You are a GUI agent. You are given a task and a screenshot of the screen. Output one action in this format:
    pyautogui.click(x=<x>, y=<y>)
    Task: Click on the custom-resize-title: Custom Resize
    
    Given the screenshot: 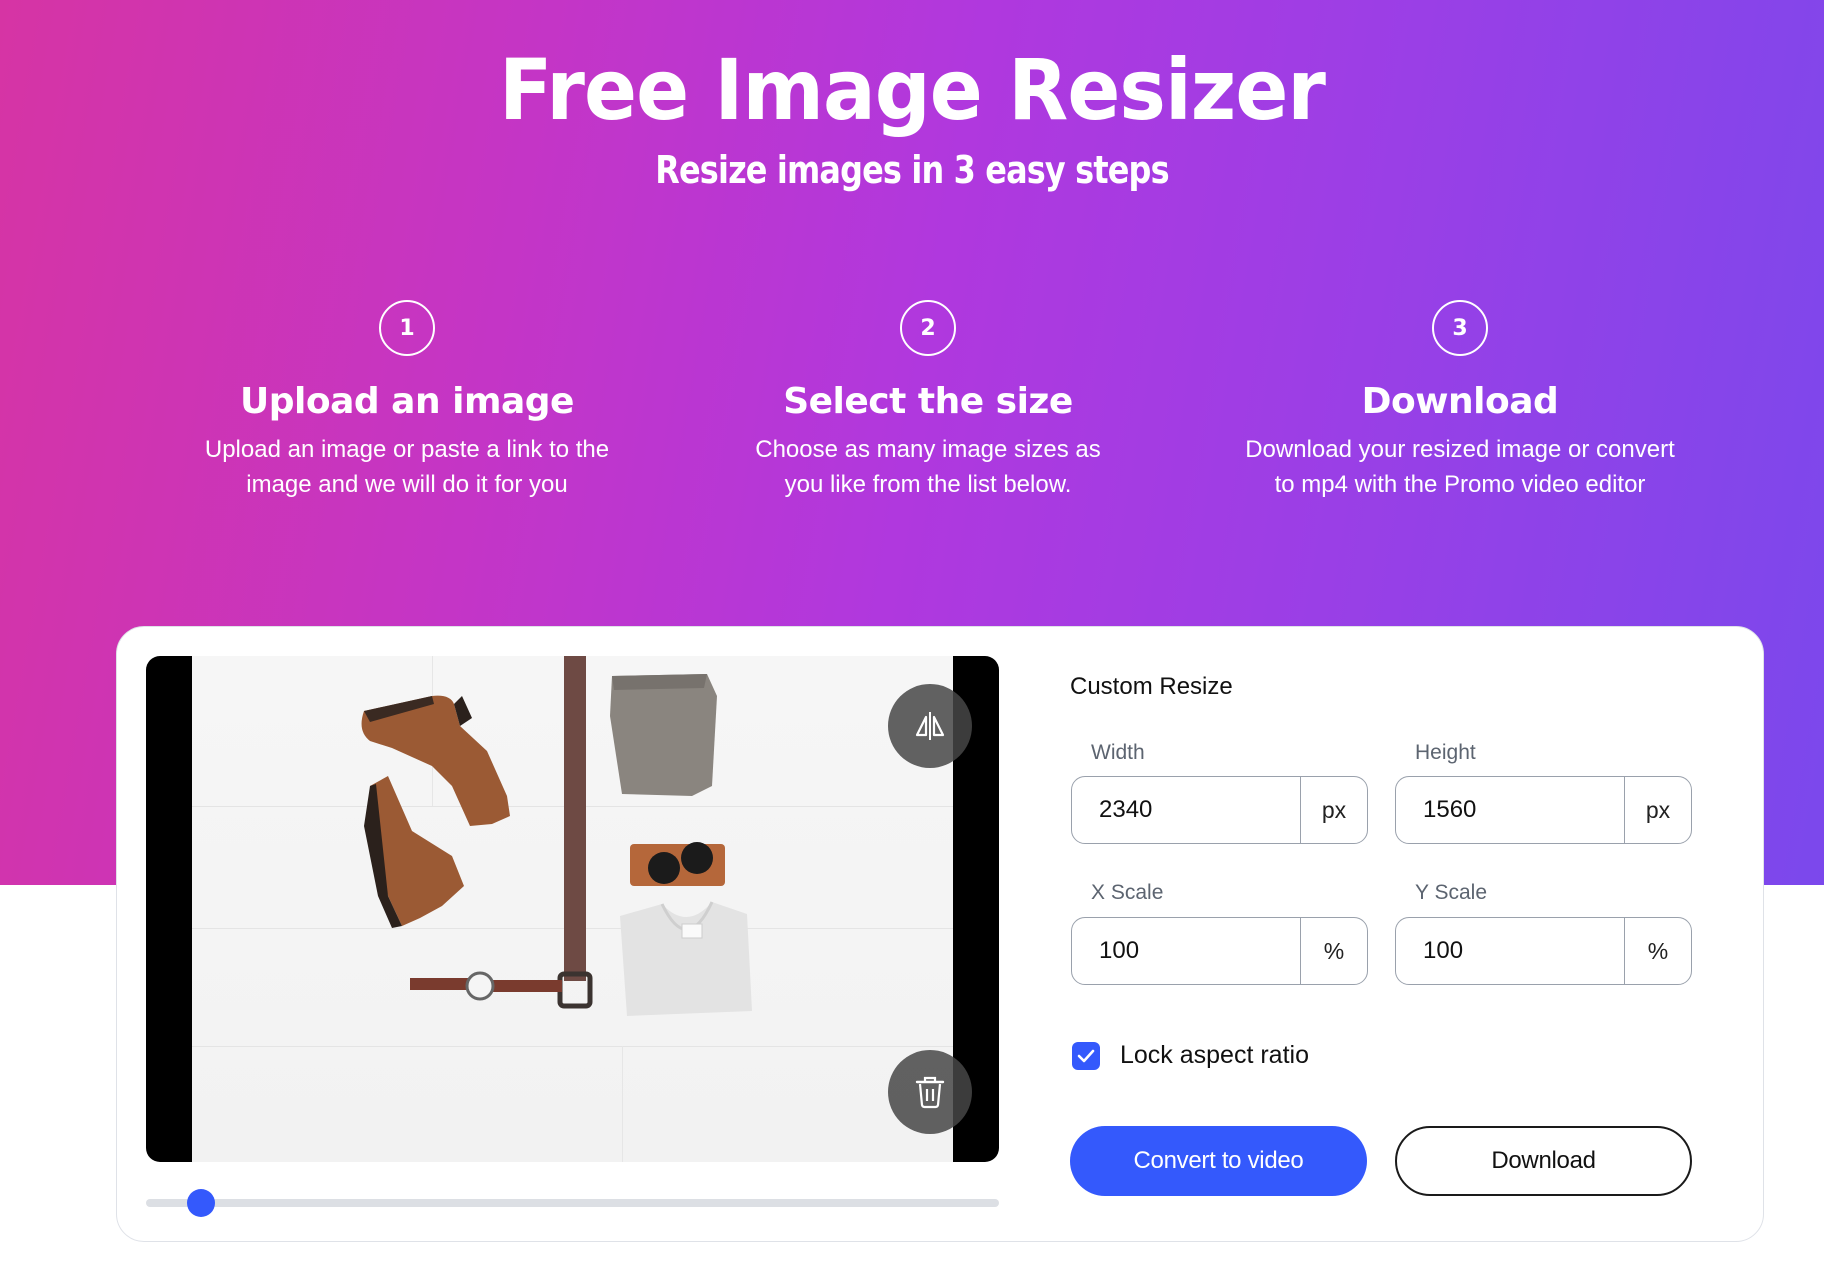 What is the action you would take?
    pyautogui.click(x=1151, y=686)
    